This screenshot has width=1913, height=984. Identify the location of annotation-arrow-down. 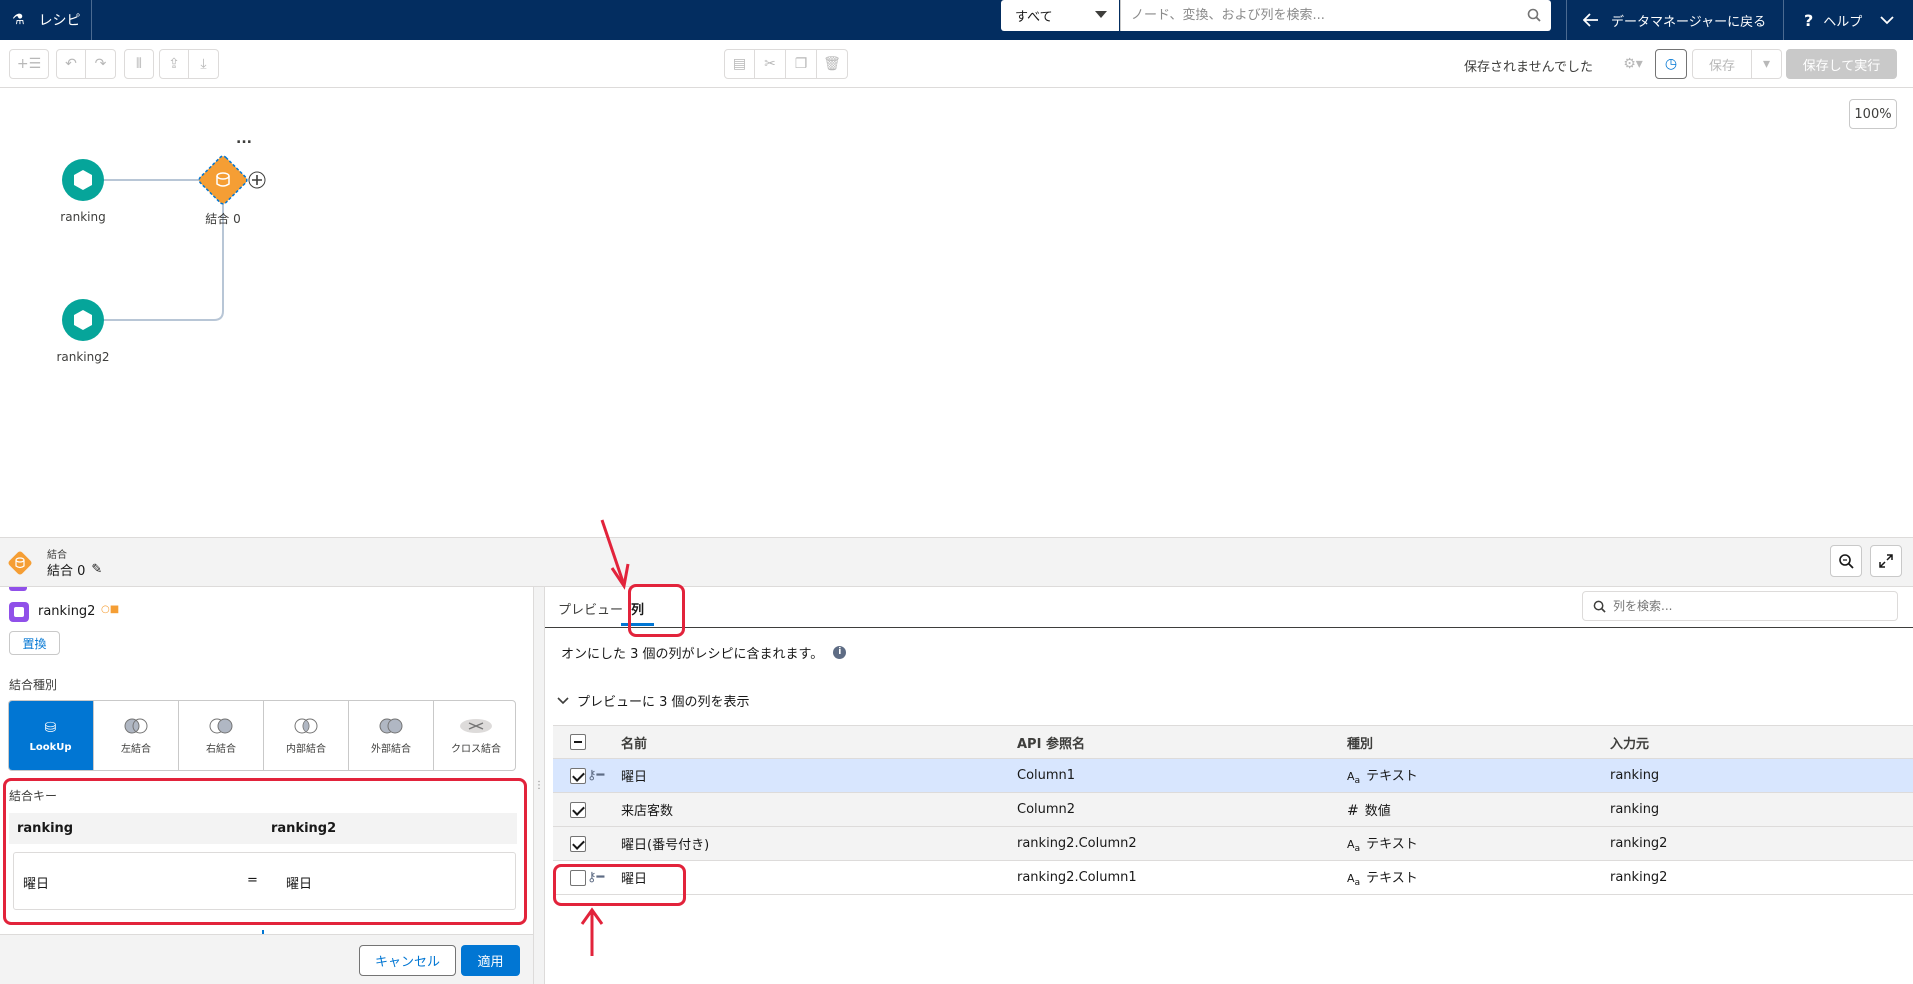
(615, 554).